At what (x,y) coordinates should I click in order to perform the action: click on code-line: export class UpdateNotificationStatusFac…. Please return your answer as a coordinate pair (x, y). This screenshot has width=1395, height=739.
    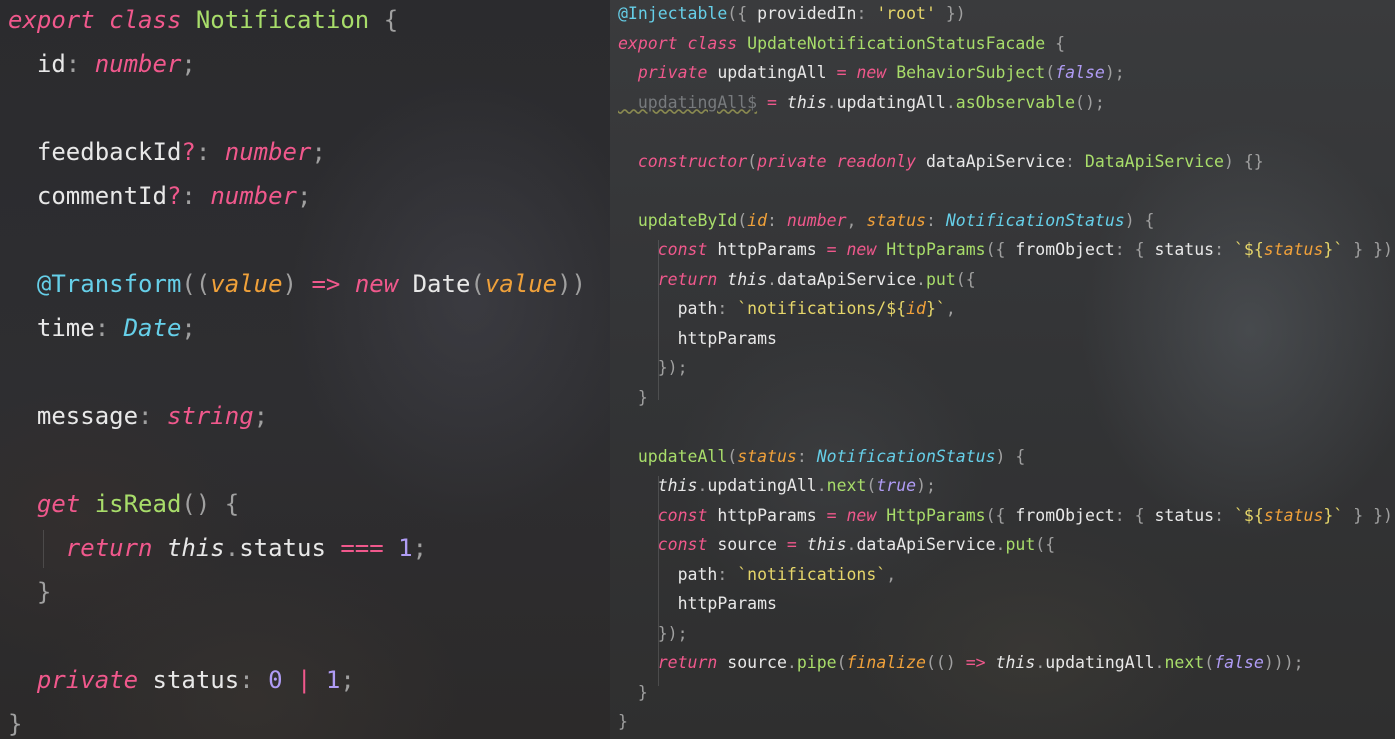
    Looking at the image, I should click on (841, 43).